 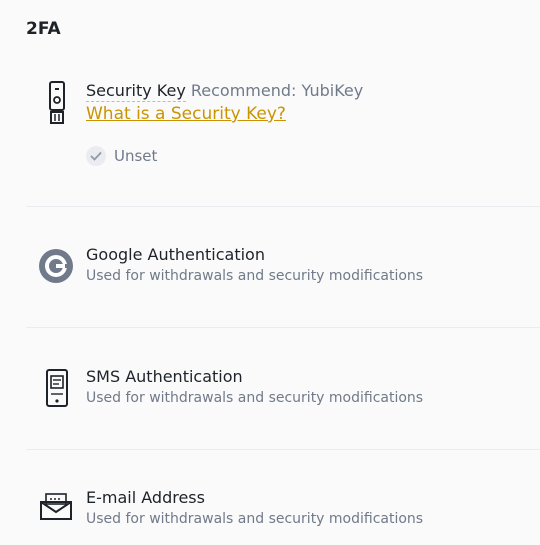 I want to click on what-is-security-key-link: What is a Security Key?, so click(x=186, y=114).